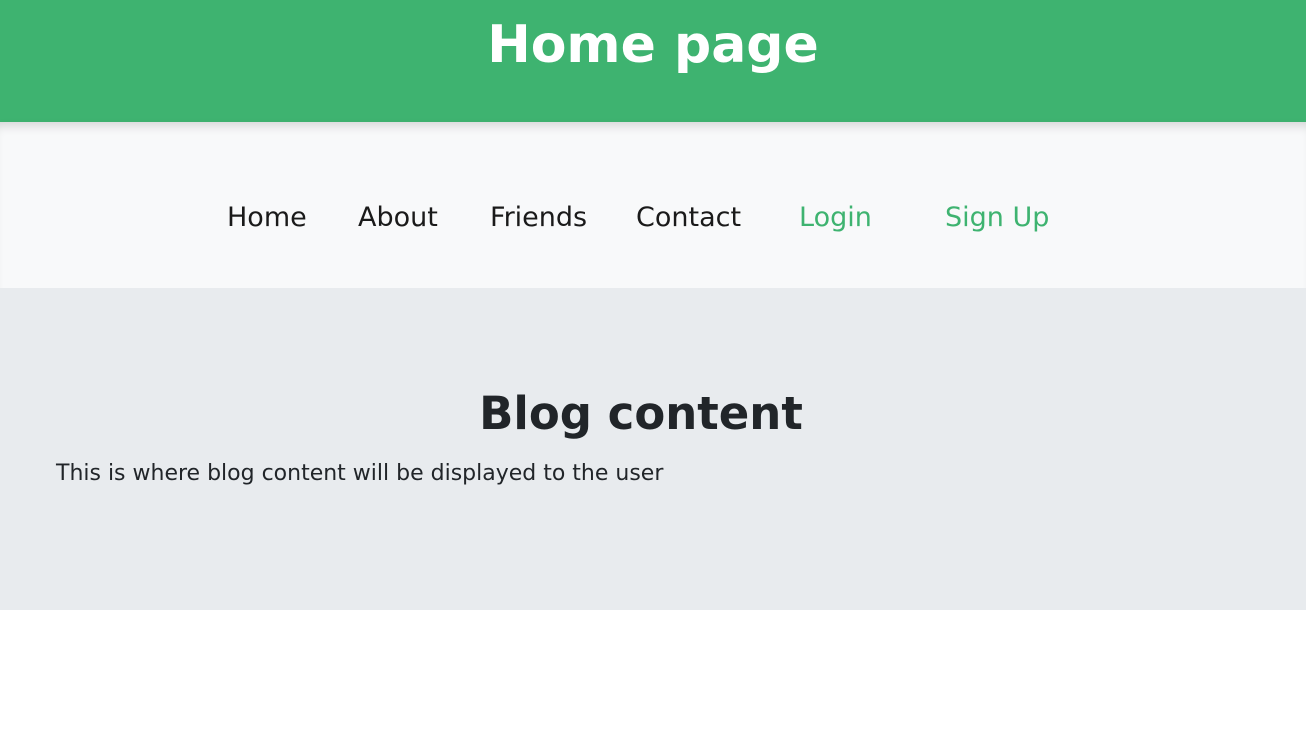  I want to click on page-title: Home page, so click(653, 45).